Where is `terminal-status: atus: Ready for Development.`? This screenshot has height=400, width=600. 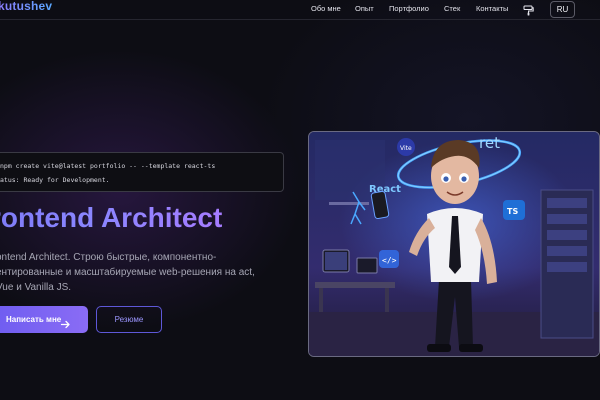 terminal-status: atus: Ready for Development. is located at coordinates (55, 180).